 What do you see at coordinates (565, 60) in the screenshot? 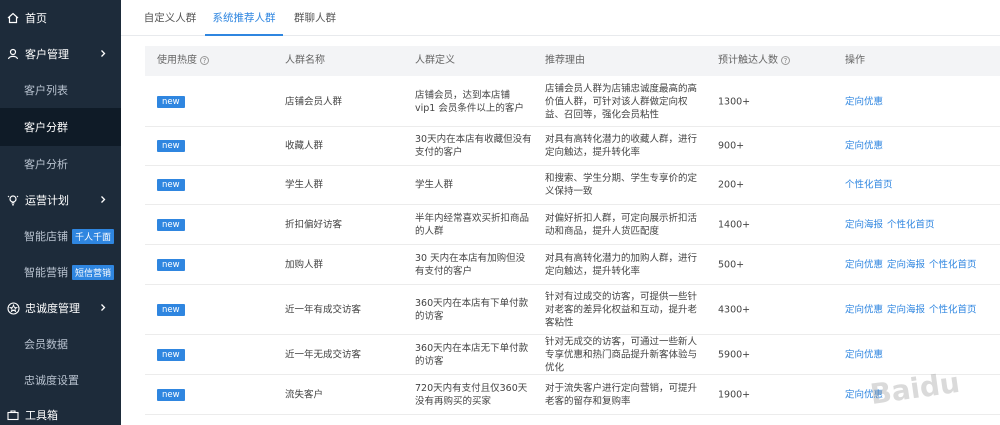
I see `header-reason: 推荐理由` at bounding box center [565, 60].